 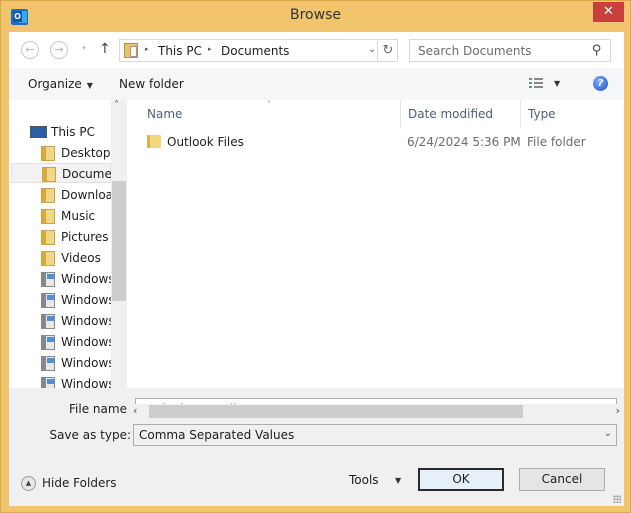 I want to click on pictures-folder-icon, so click(x=48, y=237).